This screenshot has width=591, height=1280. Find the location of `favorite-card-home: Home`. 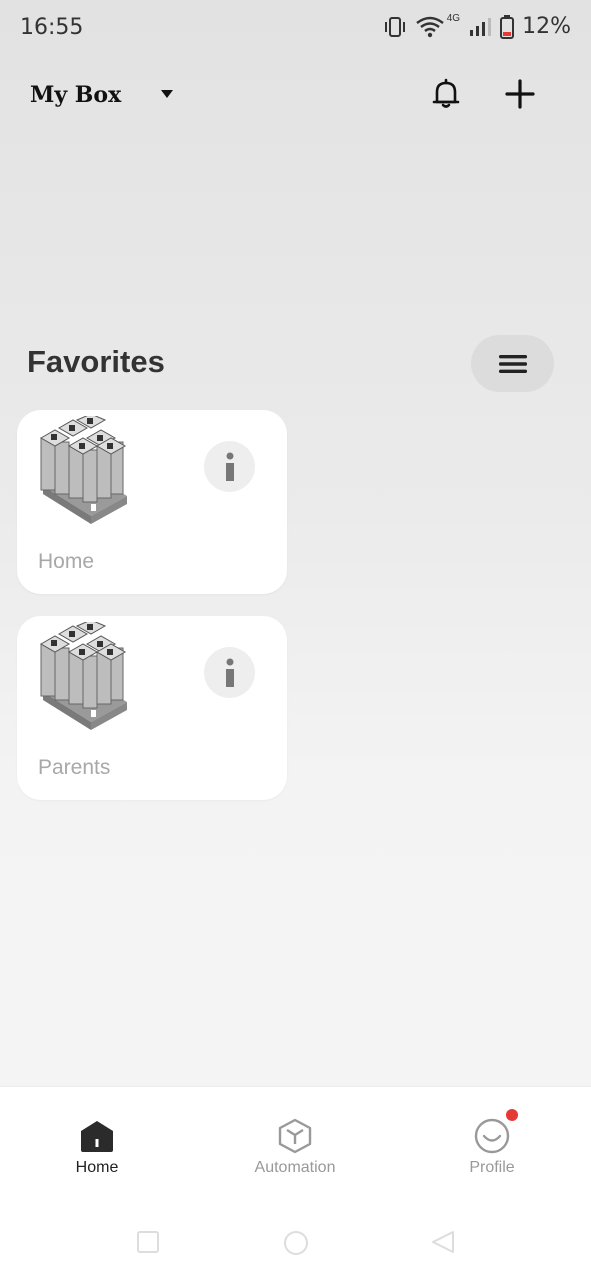

favorite-card-home: Home is located at coordinates (152, 502).